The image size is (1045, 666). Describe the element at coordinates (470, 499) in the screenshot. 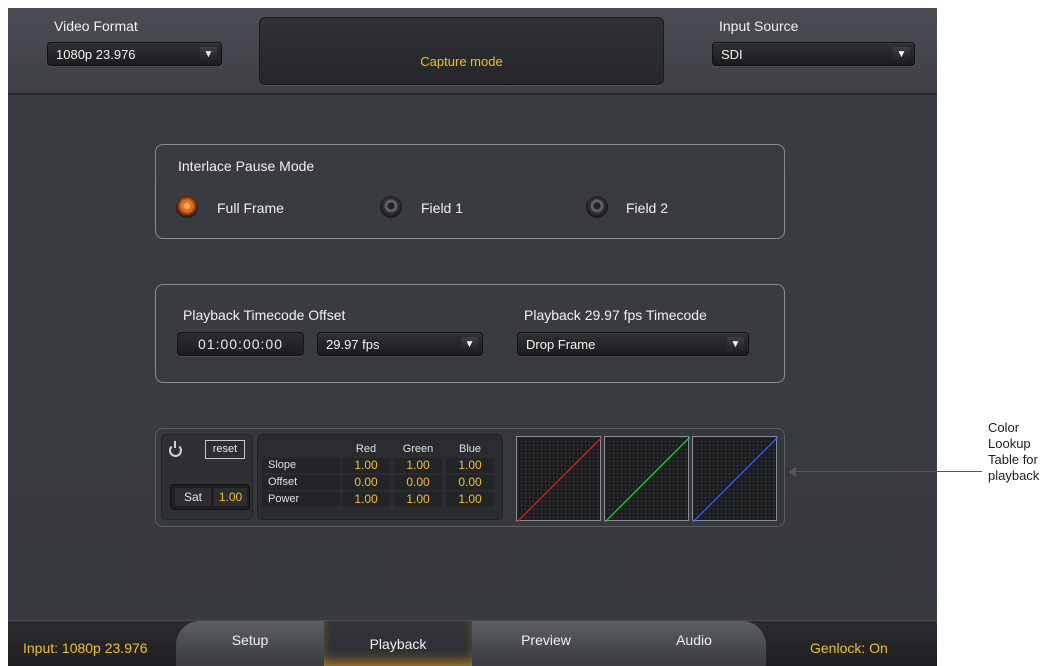

I see `power-blue: 1.00` at that location.